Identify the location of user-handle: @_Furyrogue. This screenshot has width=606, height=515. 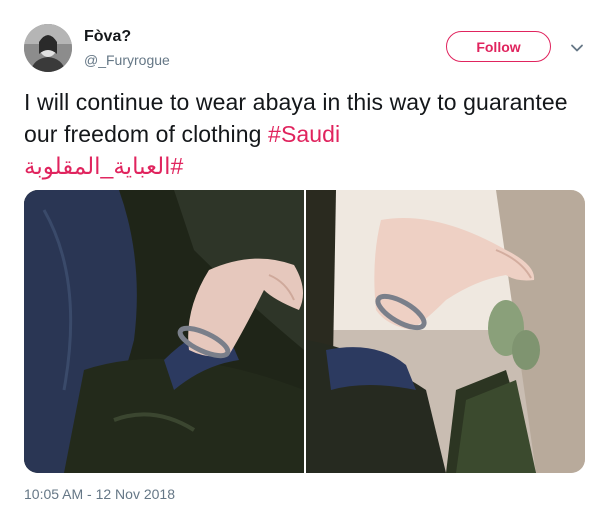
(127, 60).